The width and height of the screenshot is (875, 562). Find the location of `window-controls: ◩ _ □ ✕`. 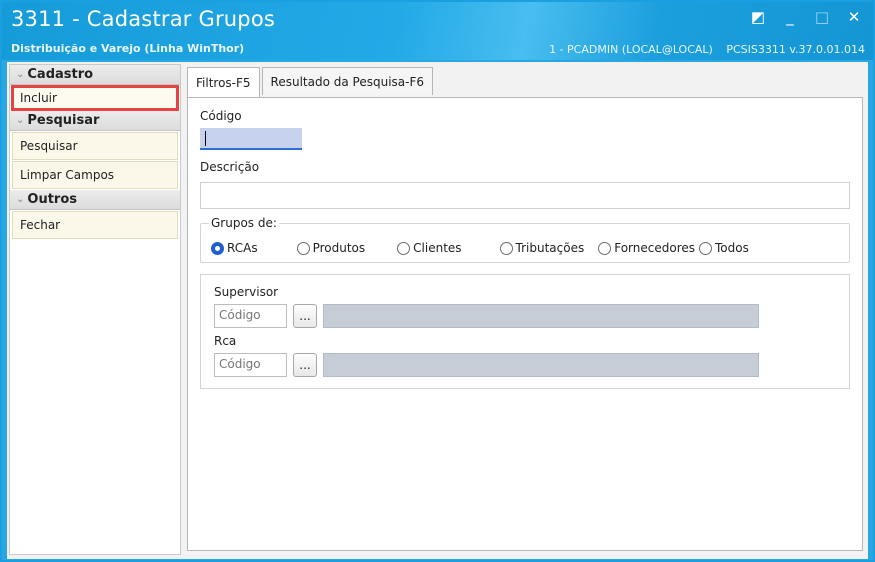

window-controls: ◩ _ □ ✕ is located at coordinates (806, 17).